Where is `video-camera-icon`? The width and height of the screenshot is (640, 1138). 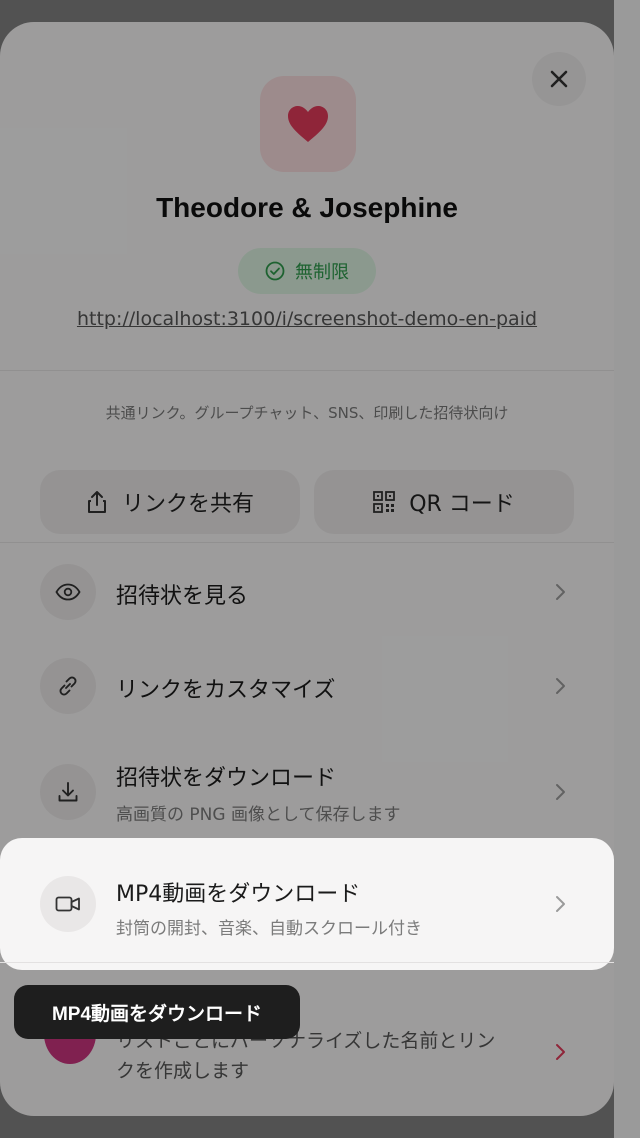 video-camera-icon is located at coordinates (67, 904).